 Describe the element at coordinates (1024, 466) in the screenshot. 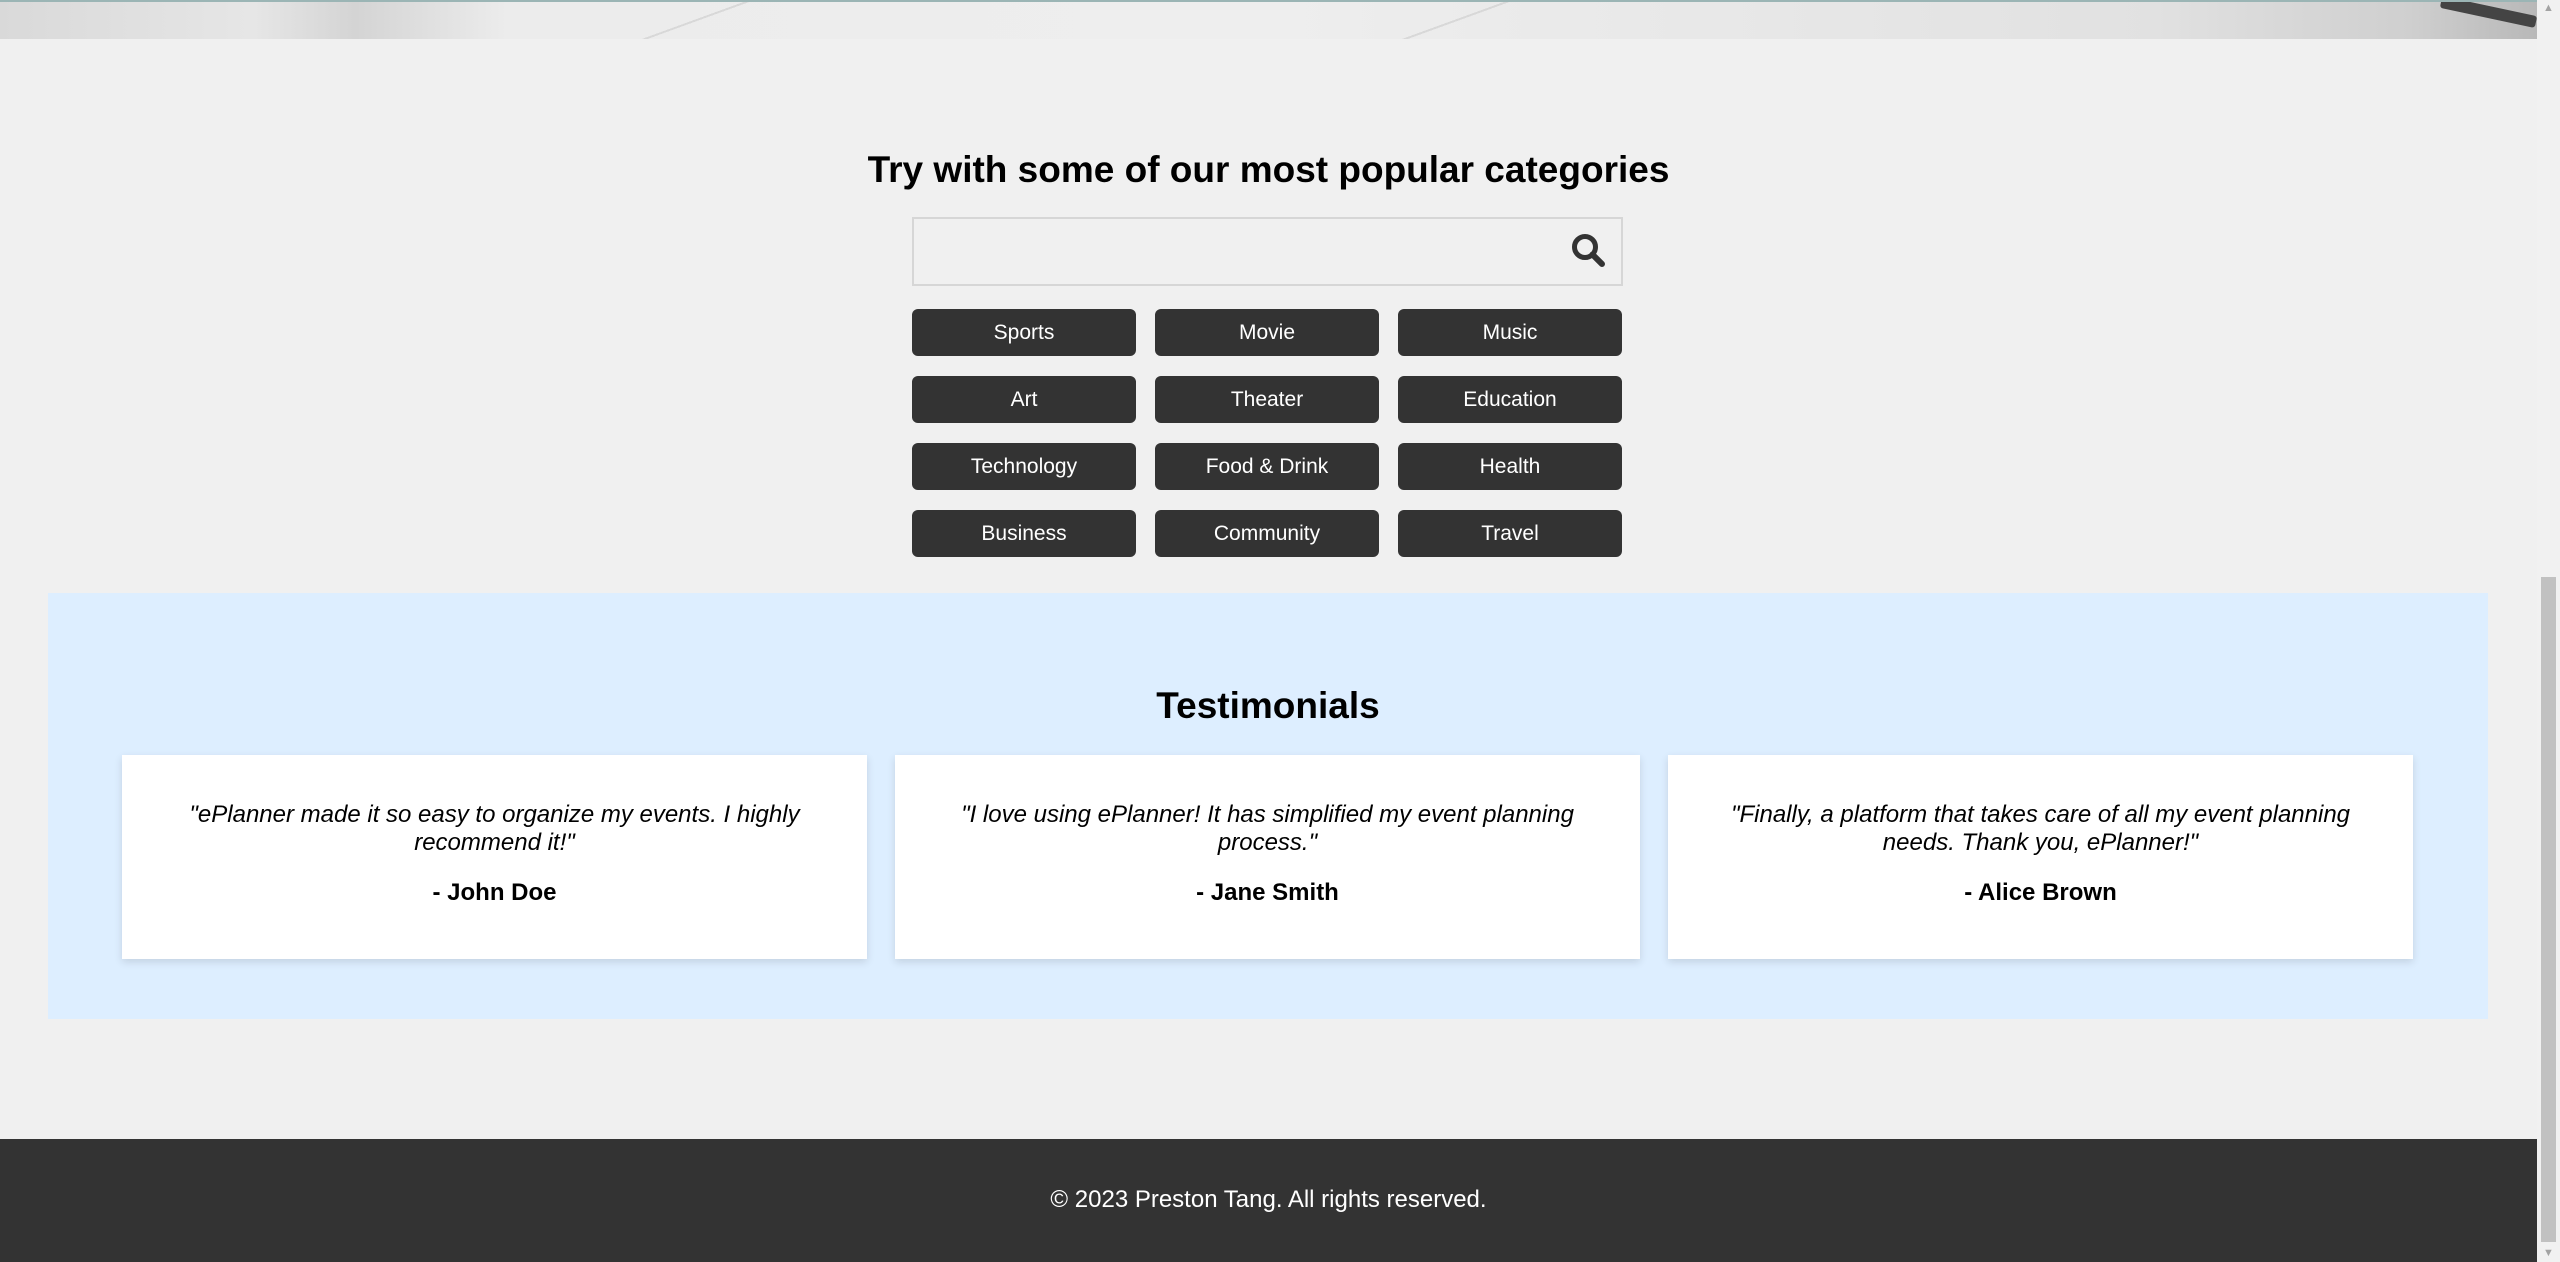

I see `category-button-technology: Technology` at that location.